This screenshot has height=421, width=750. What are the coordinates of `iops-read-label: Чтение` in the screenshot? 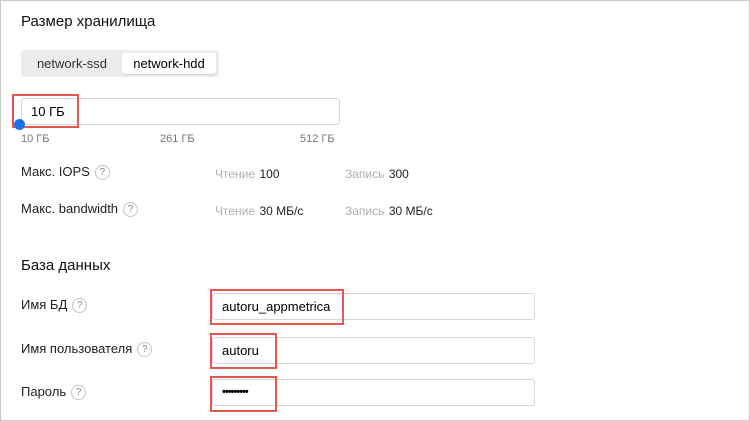 It's located at (235, 174).